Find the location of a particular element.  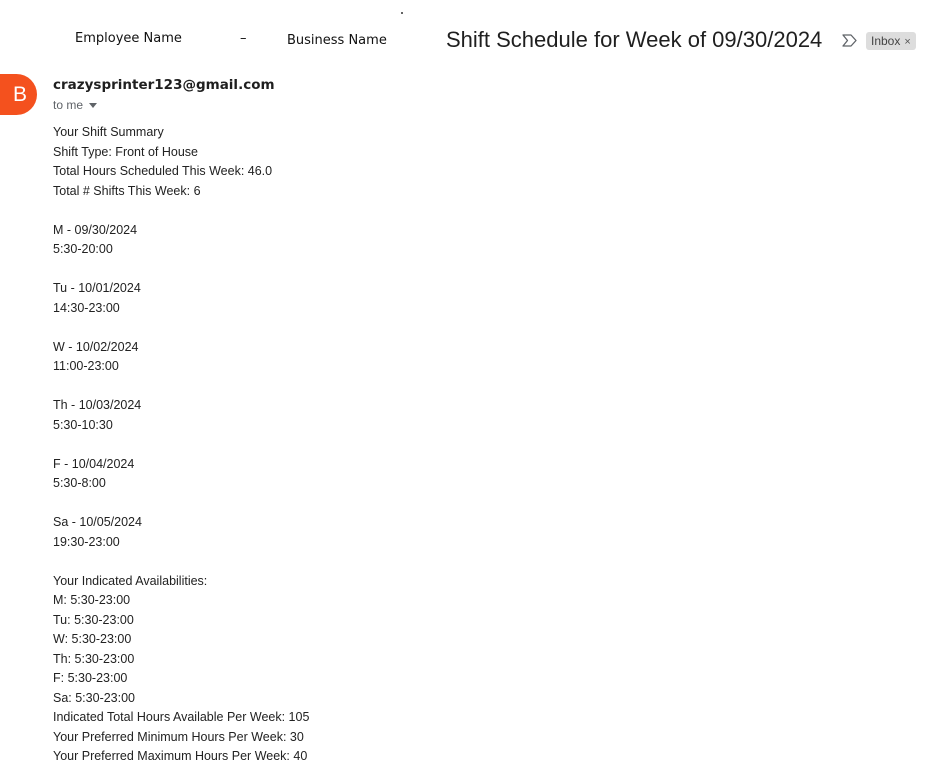

recipient-label: to me is located at coordinates (68, 105).